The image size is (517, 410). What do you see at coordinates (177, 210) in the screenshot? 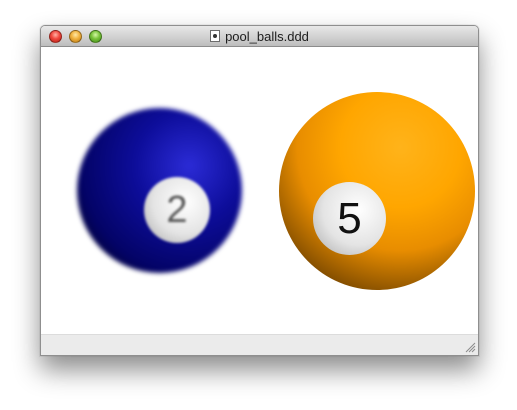
I see `ball-number-2: 2` at bounding box center [177, 210].